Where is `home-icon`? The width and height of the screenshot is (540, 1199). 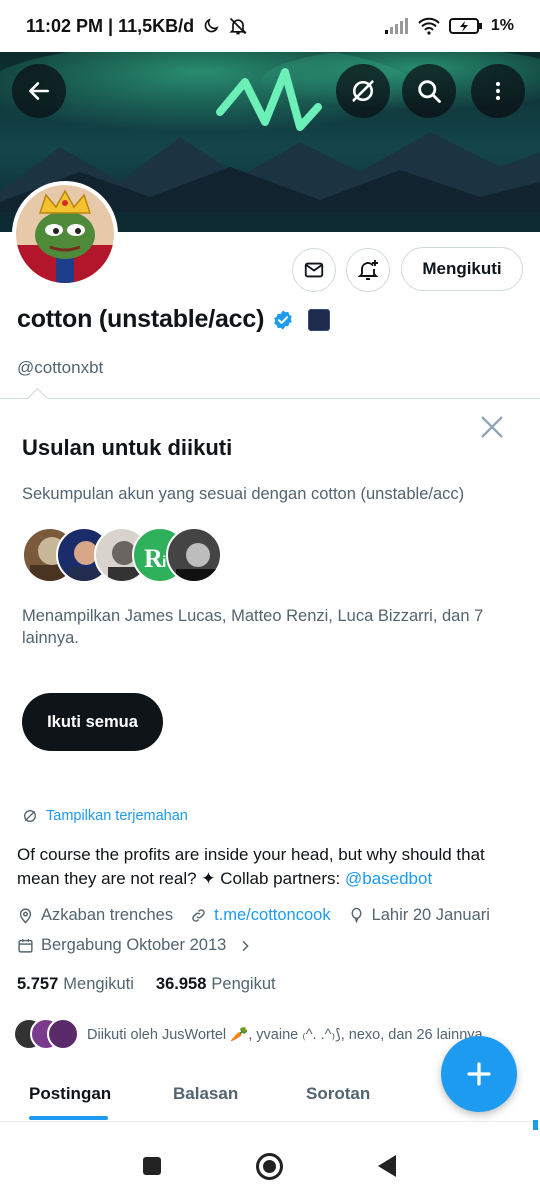
home-icon is located at coordinates (269, 1166).